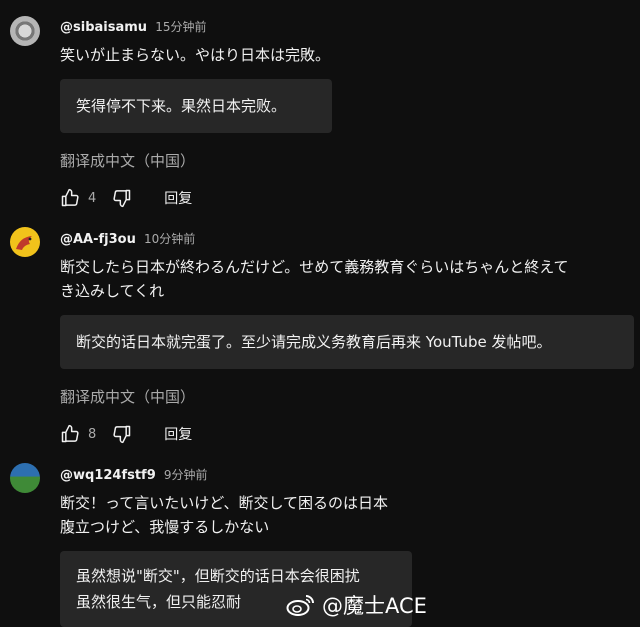 This screenshot has width=640, height=627. Describe the element at coordinates (195, 55) in the screenshot. I see `comment-text: 笑いが止まらない。やはり日本は完敗。` at that location.